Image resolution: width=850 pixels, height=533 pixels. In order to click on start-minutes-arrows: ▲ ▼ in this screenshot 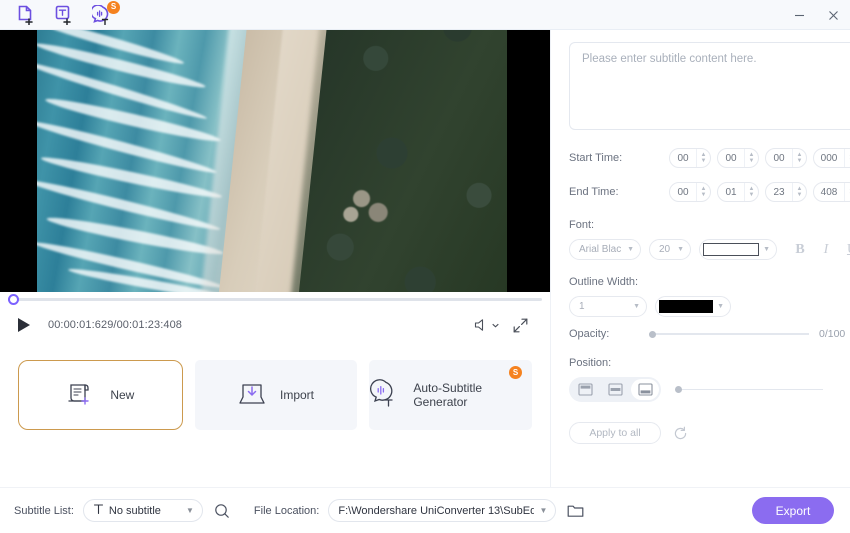, I will do `click(751, 158)`.